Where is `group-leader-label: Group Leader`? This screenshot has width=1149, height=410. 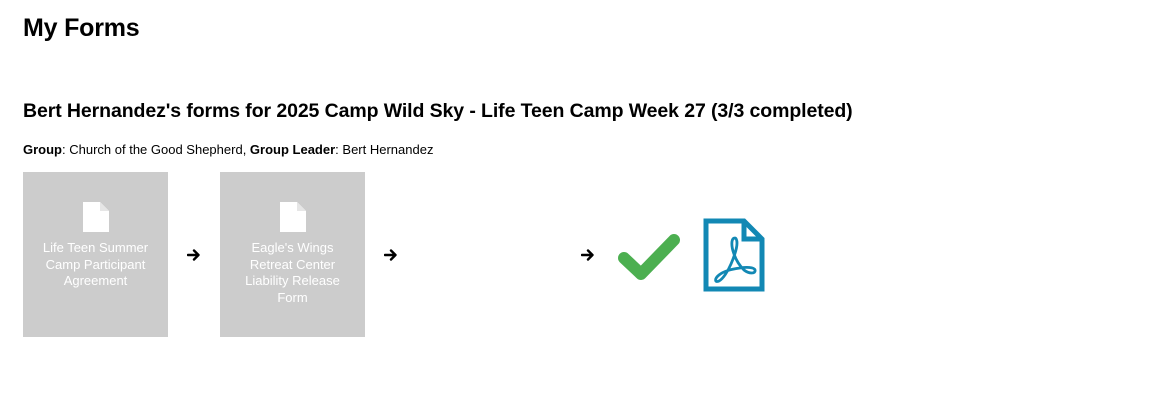
group-leader-label: Group Leader is located at coordinates (292, 149).